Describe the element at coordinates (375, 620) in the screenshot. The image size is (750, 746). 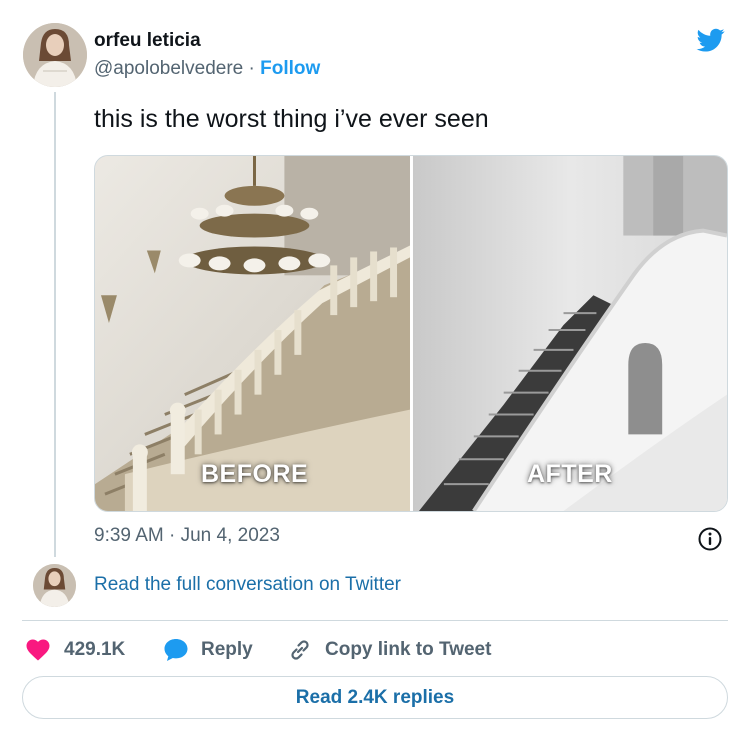
I see `divider` at that location.